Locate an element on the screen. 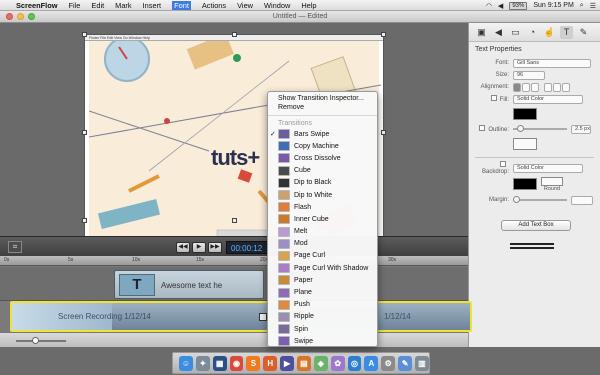 The height and width of the screenshot is (375, 600). chrome-dock-icon: ◉ is located at coordinates (236, 363).